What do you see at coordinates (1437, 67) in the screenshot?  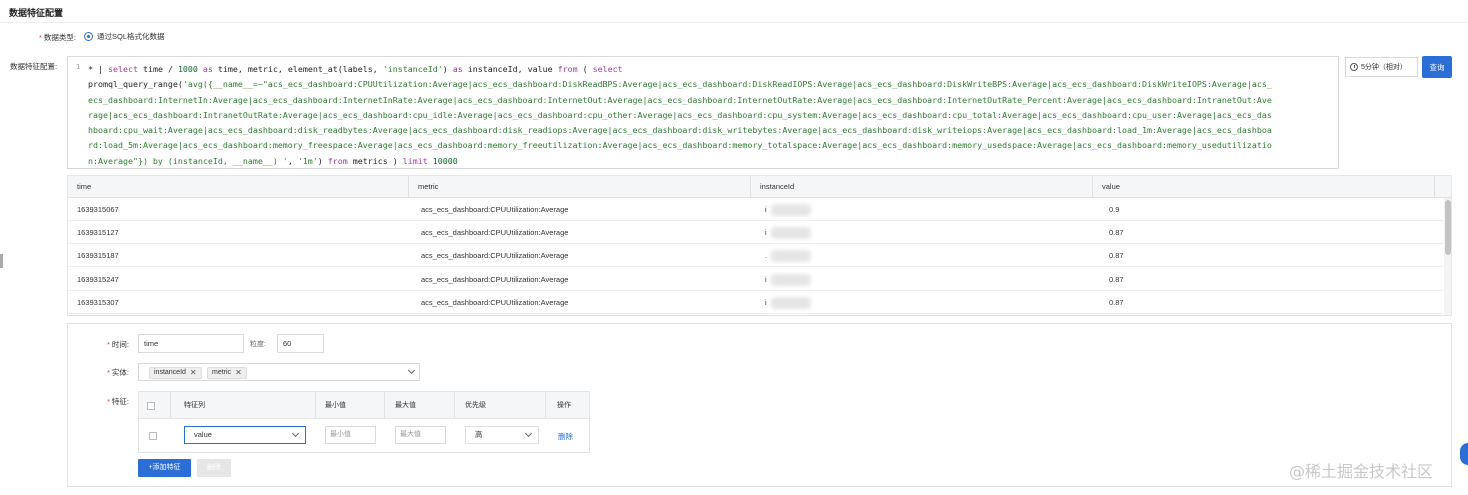 I see `query-button: 查询` at bounding box center [1437, 67].